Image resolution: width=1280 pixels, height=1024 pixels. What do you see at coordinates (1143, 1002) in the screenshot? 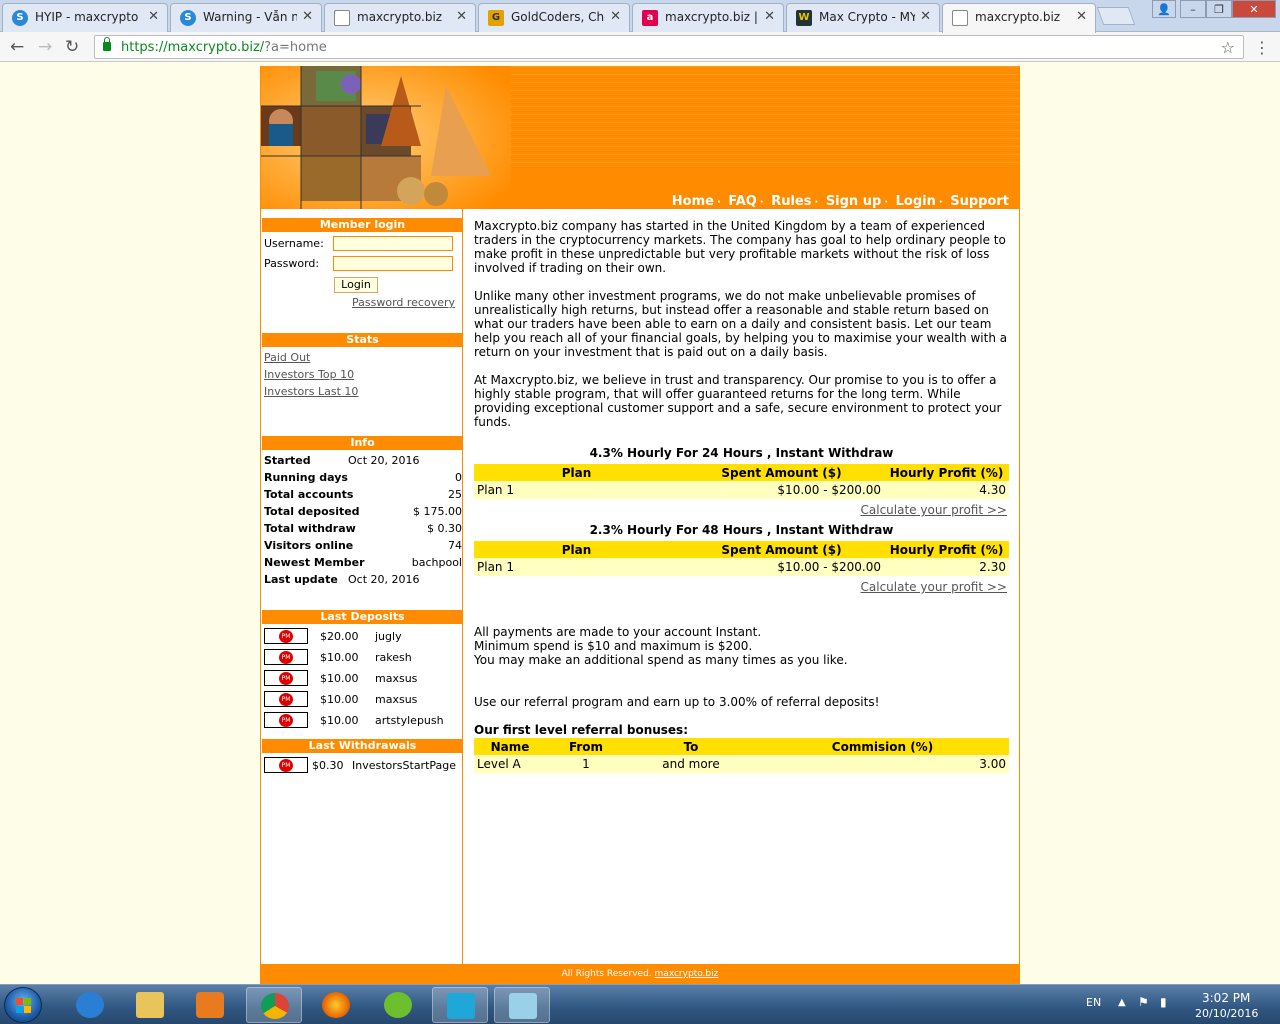
I see `action-center-icon: ⚑` at bounding box center [1143, 1002].